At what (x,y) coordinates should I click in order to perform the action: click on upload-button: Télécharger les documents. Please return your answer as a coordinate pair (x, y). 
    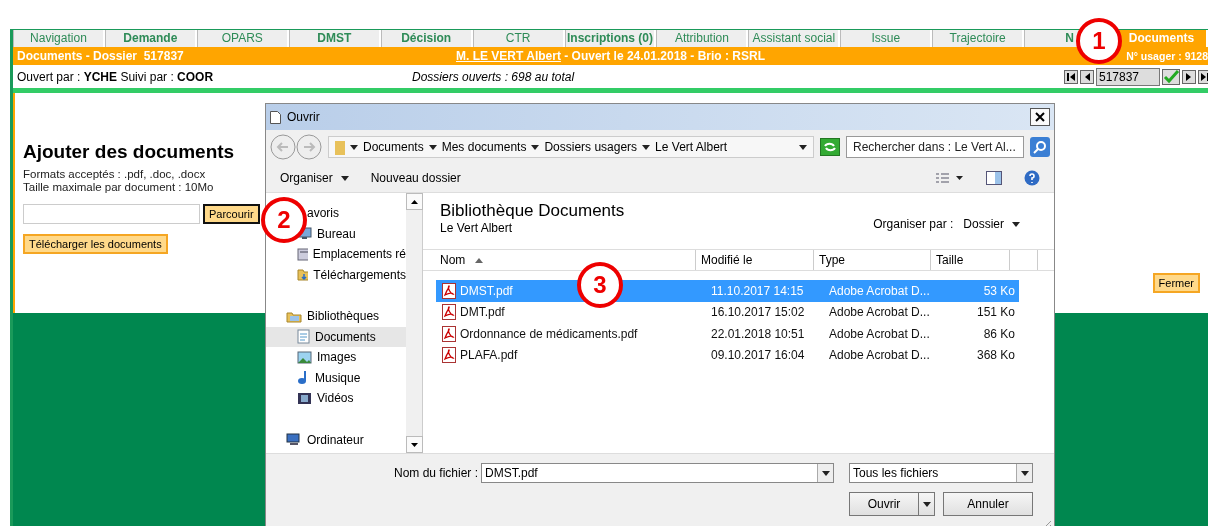
    Looking at the image, I should click on (95, 244).